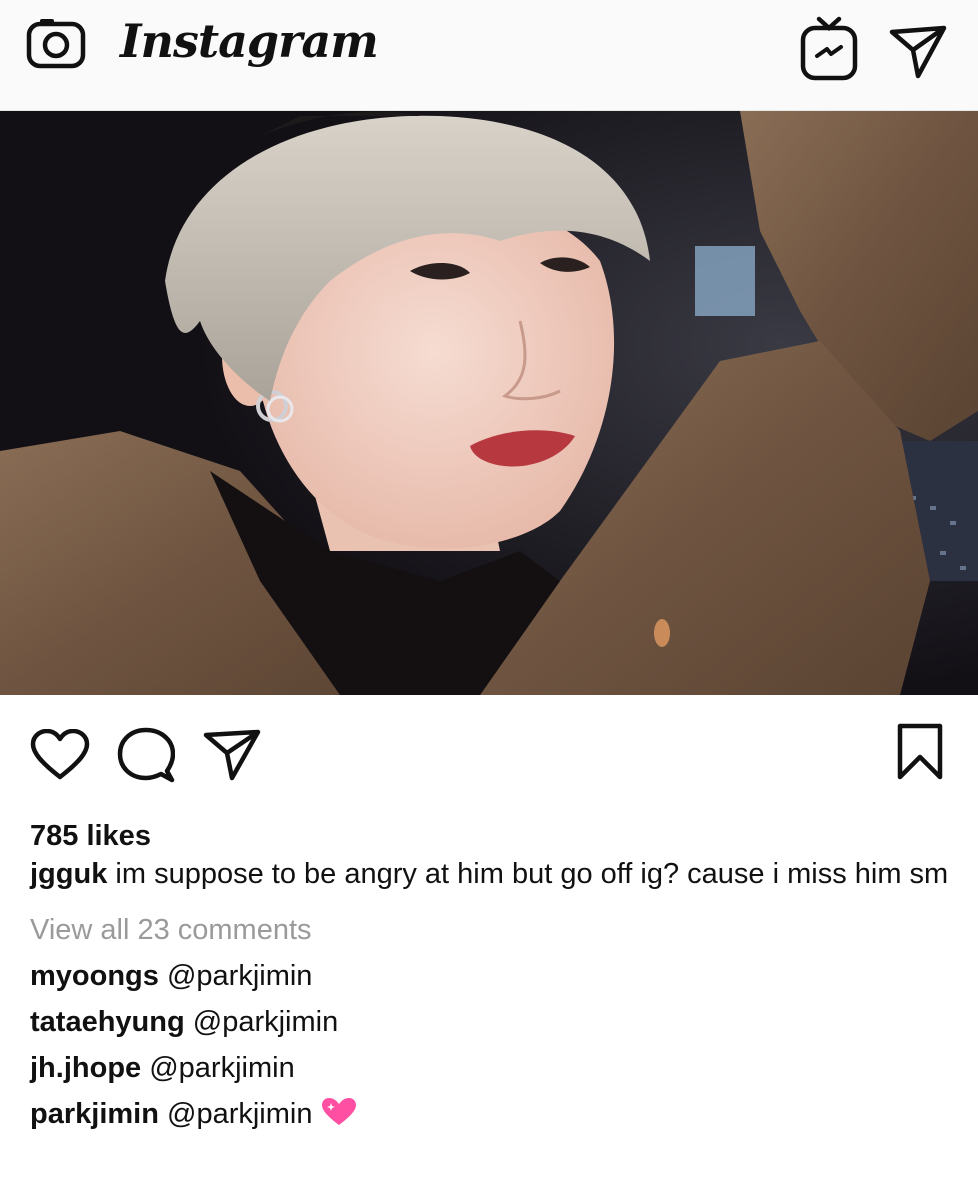 The image size is (978, 1200). What do you see at coordinates (489, 750) in the screenshot?
I see `post-actions` at bounding box center [489, 750].